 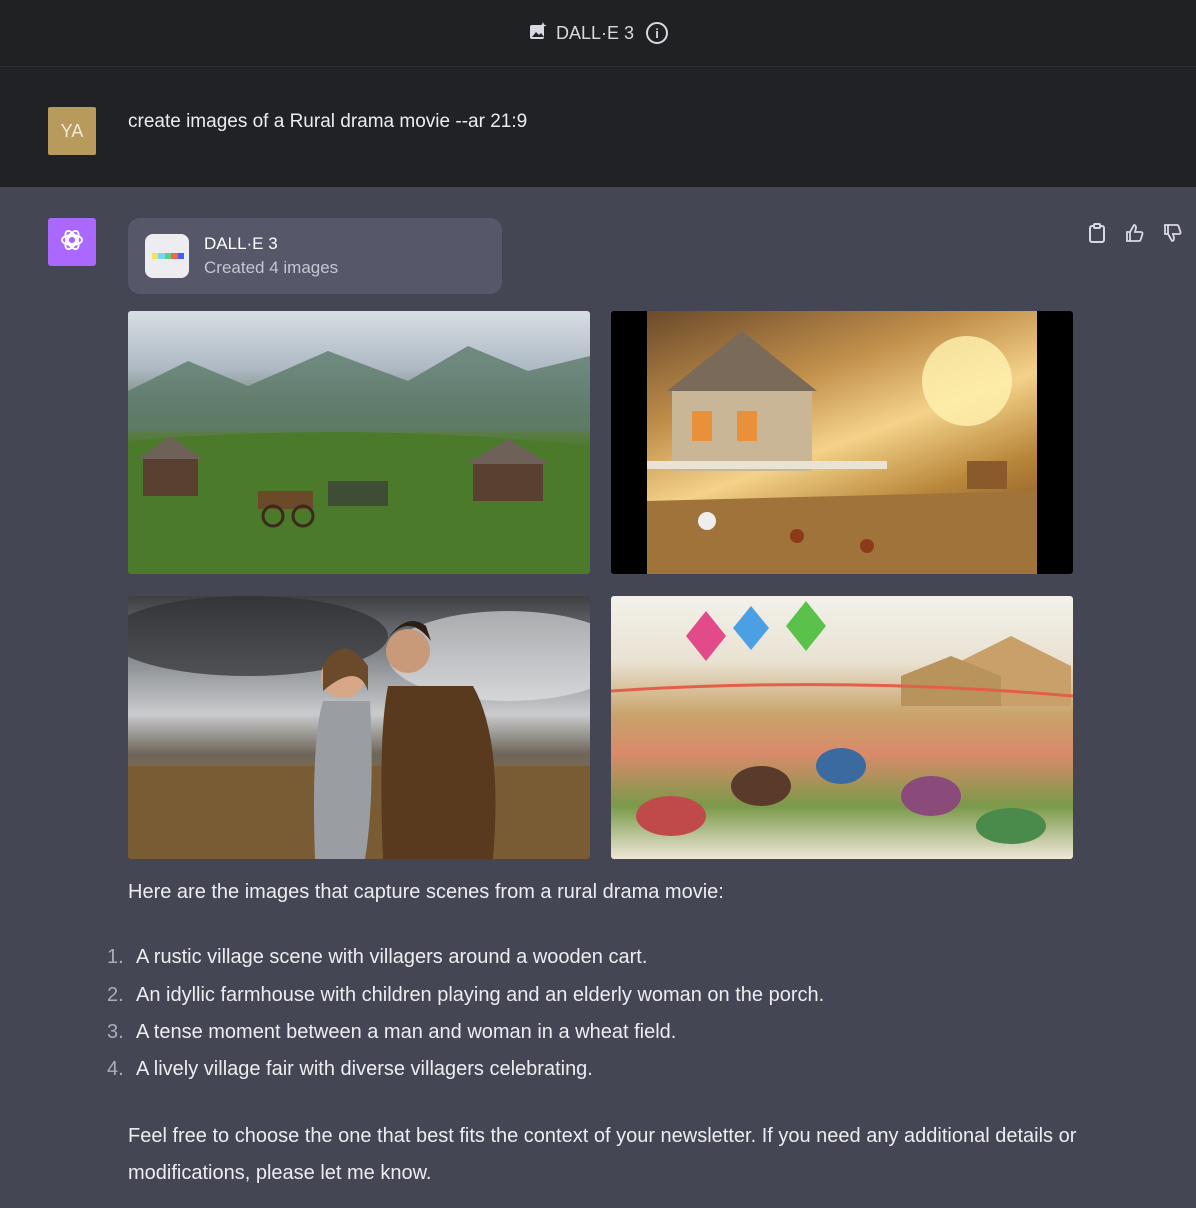 I want to click on openai-logo-icon, so click(x=72, y=242).